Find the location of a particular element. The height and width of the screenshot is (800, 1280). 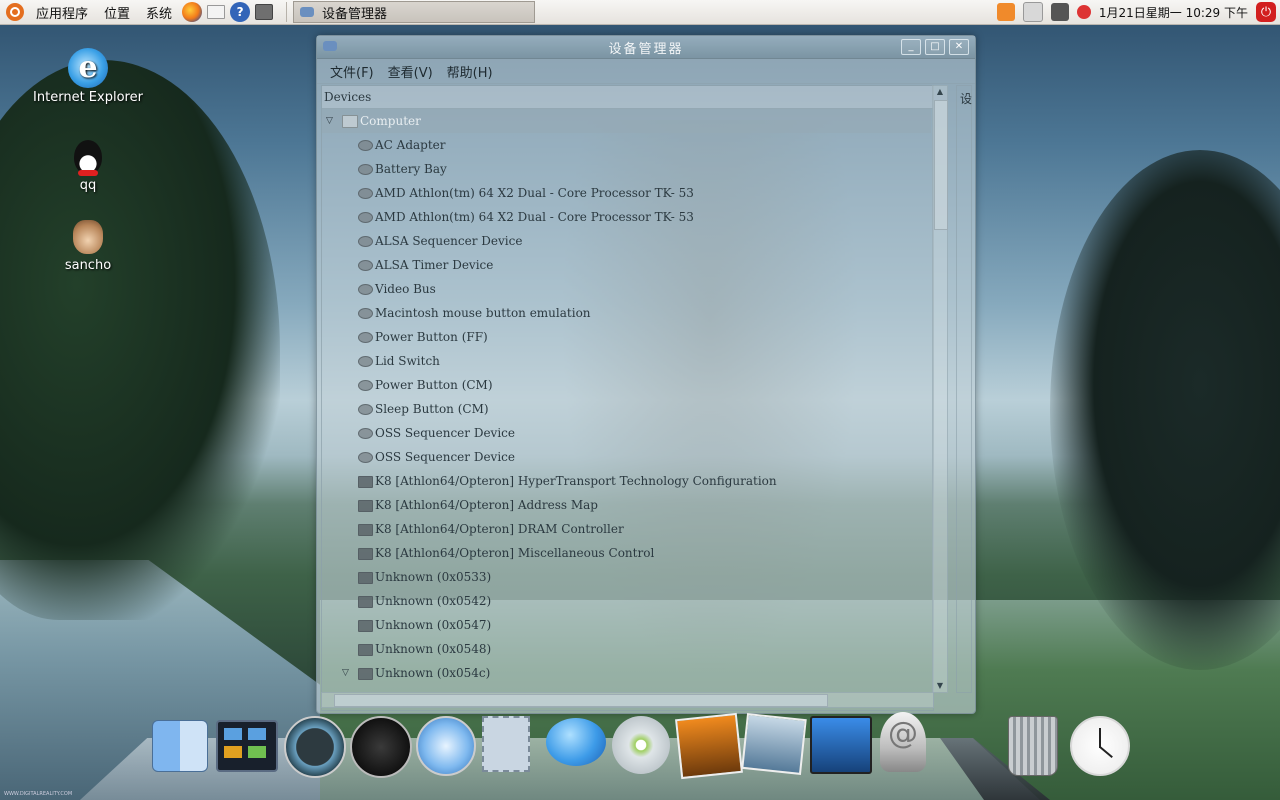

mail-stamp-icon is located at coordinates (506, 744).